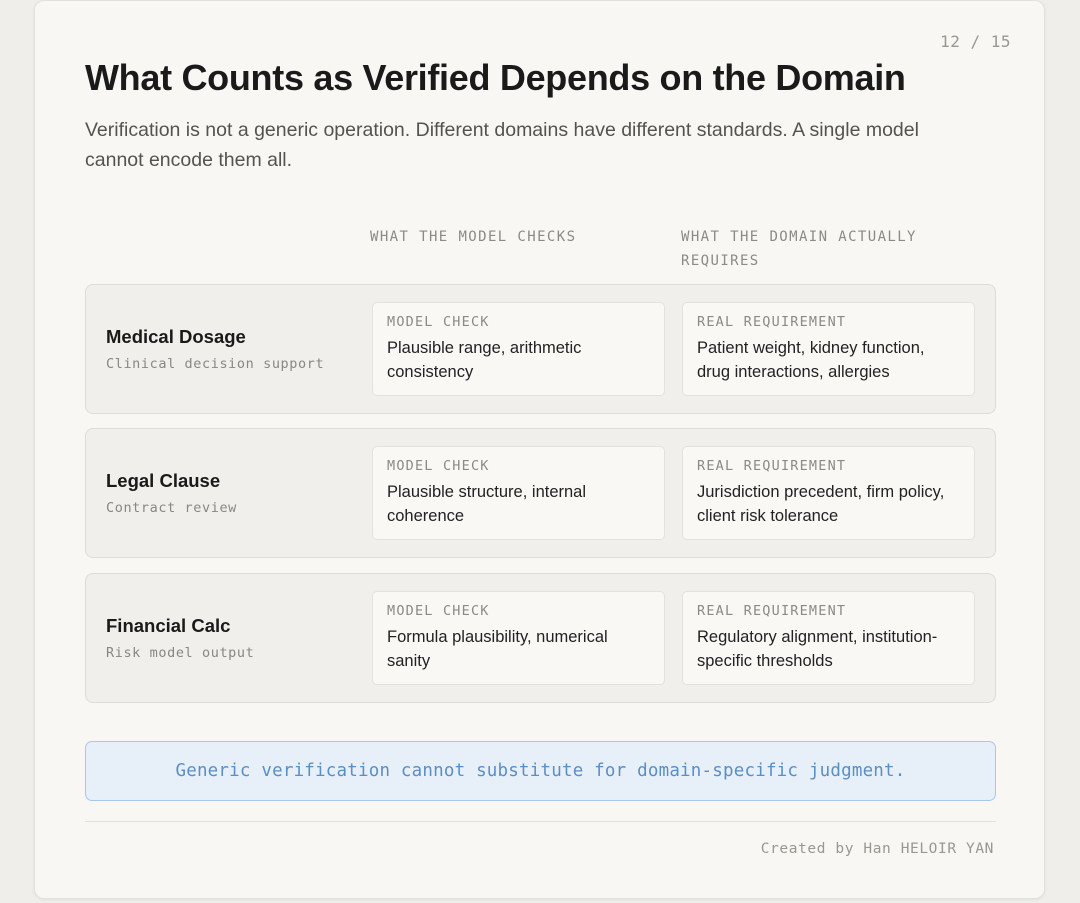 This screenshot has height=903, width=1080. I want to click on footer-divider, so click(540, 821).